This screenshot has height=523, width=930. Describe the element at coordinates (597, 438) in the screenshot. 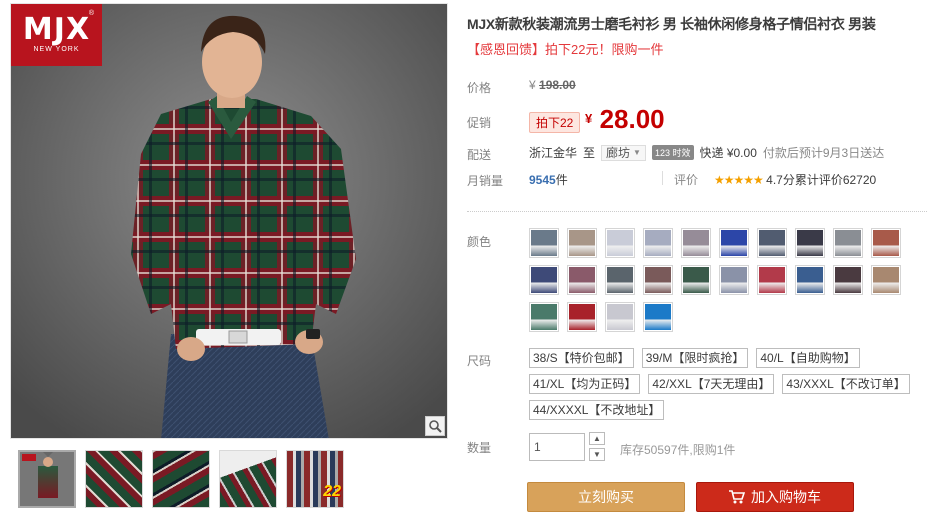

I see `quantity-increase-button: ▲` at that location.